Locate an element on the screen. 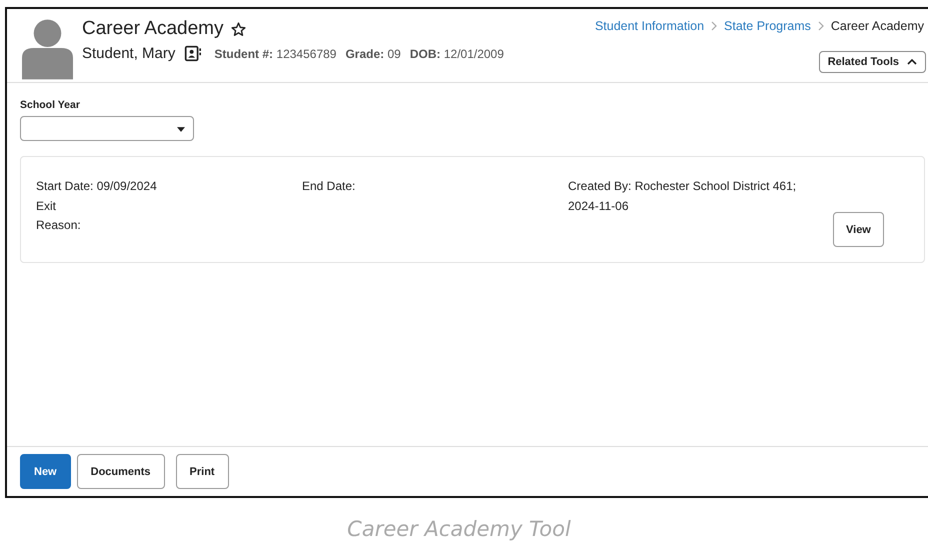 This screenshot has height=559, width=928. record-text: End Date: is located at coordinates (329, 186).